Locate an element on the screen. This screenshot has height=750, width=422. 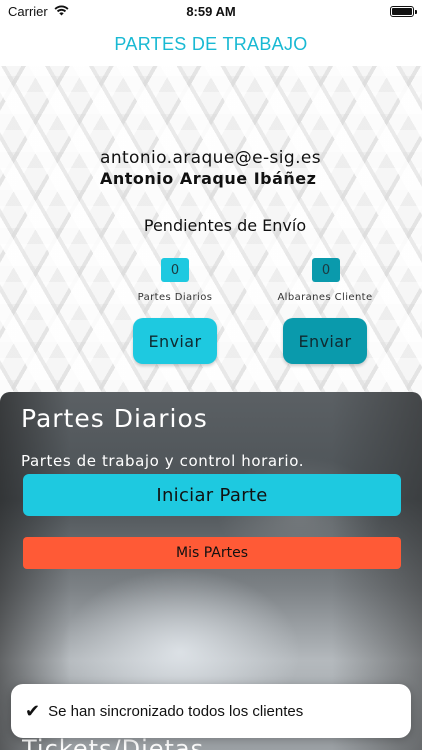
my-reports-button: Mis PArtes is located at coordinates (212, 553).